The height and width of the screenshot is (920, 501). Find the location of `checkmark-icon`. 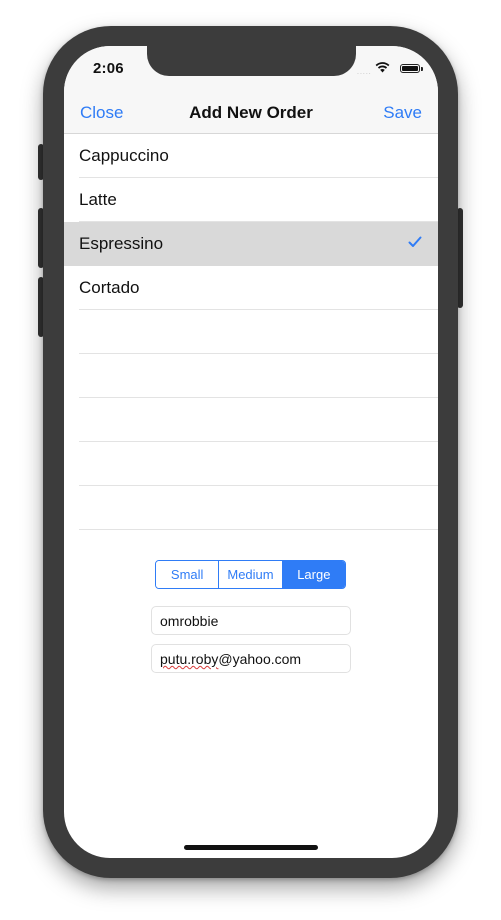

checkmark-icon is located at coordinates (415, 241).